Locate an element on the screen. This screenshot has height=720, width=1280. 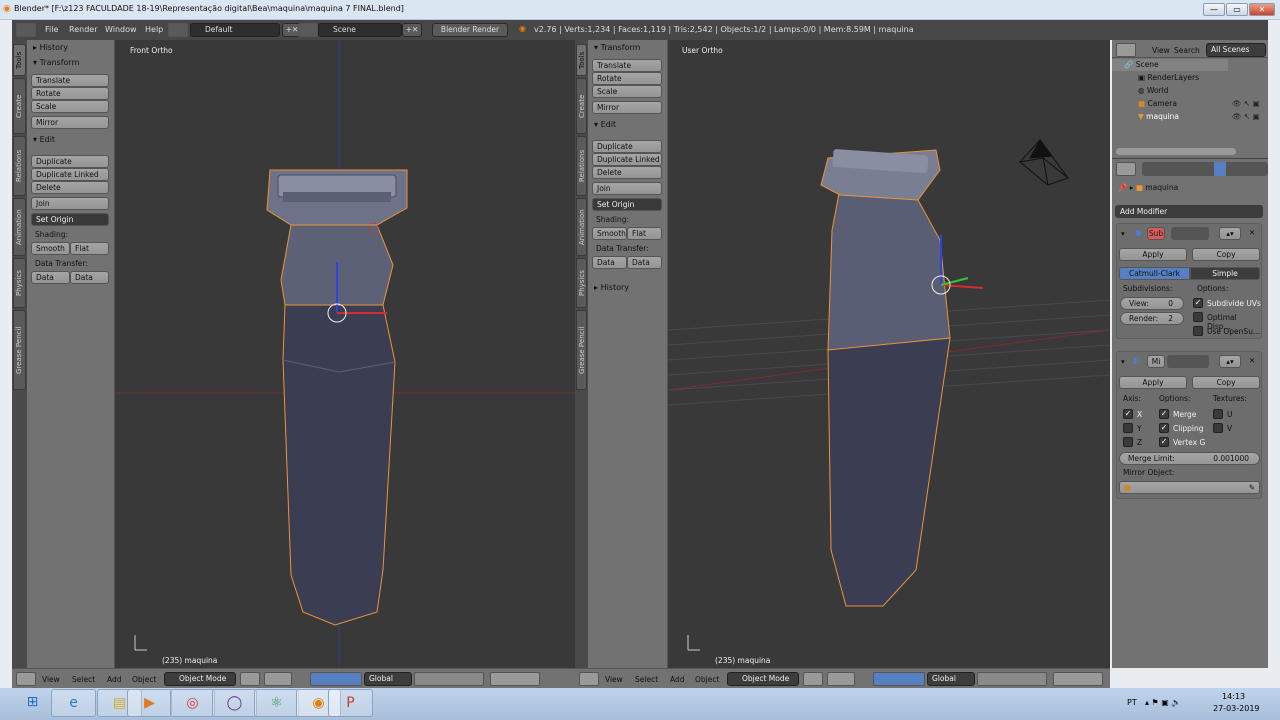
scene-icon is located at coordinates (308, 30).